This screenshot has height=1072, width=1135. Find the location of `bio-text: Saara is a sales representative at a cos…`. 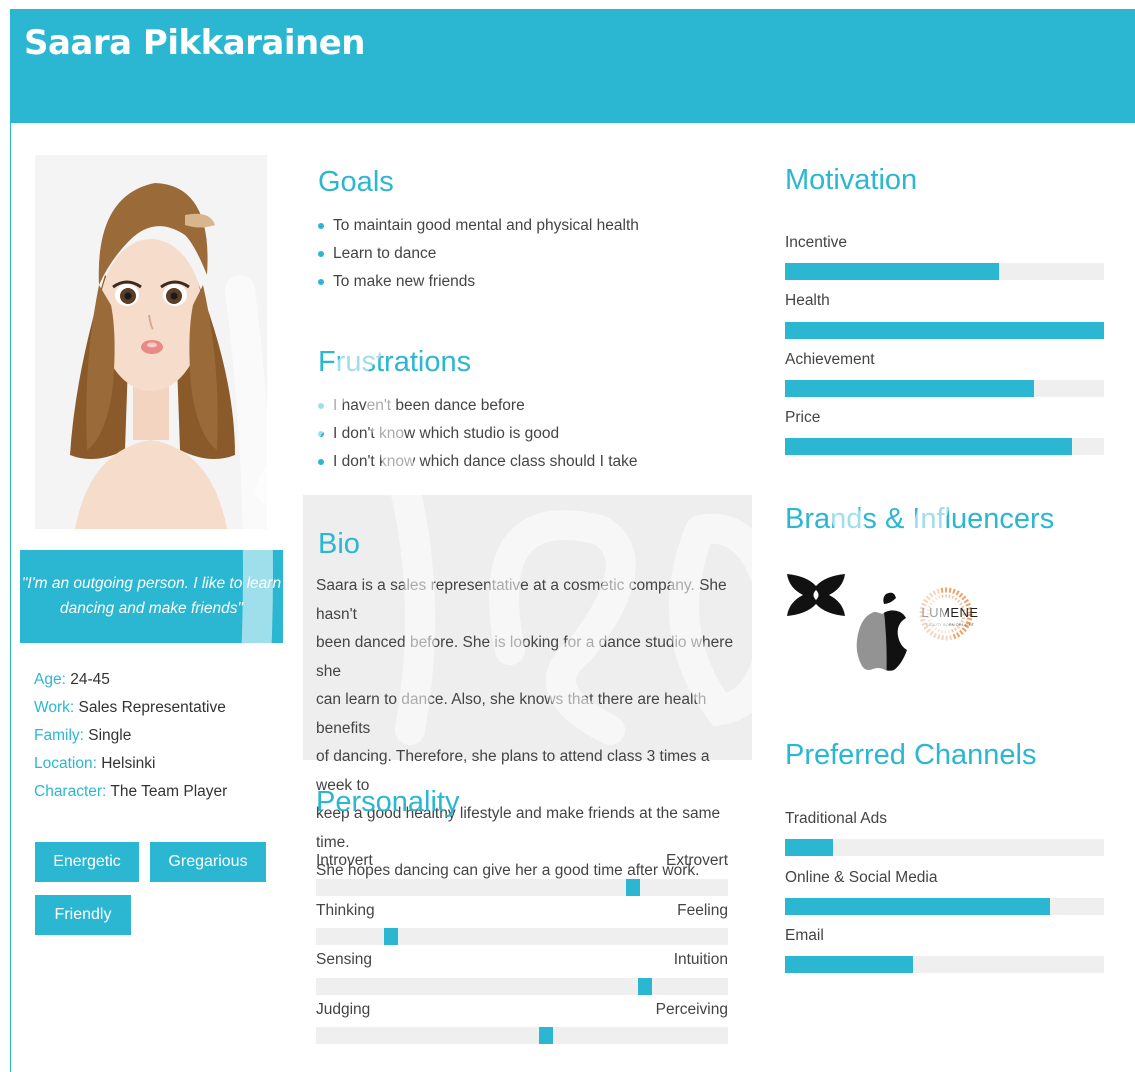

bio-text: Saara is a sales representative at a cos… is located at coordinates (531, 729).